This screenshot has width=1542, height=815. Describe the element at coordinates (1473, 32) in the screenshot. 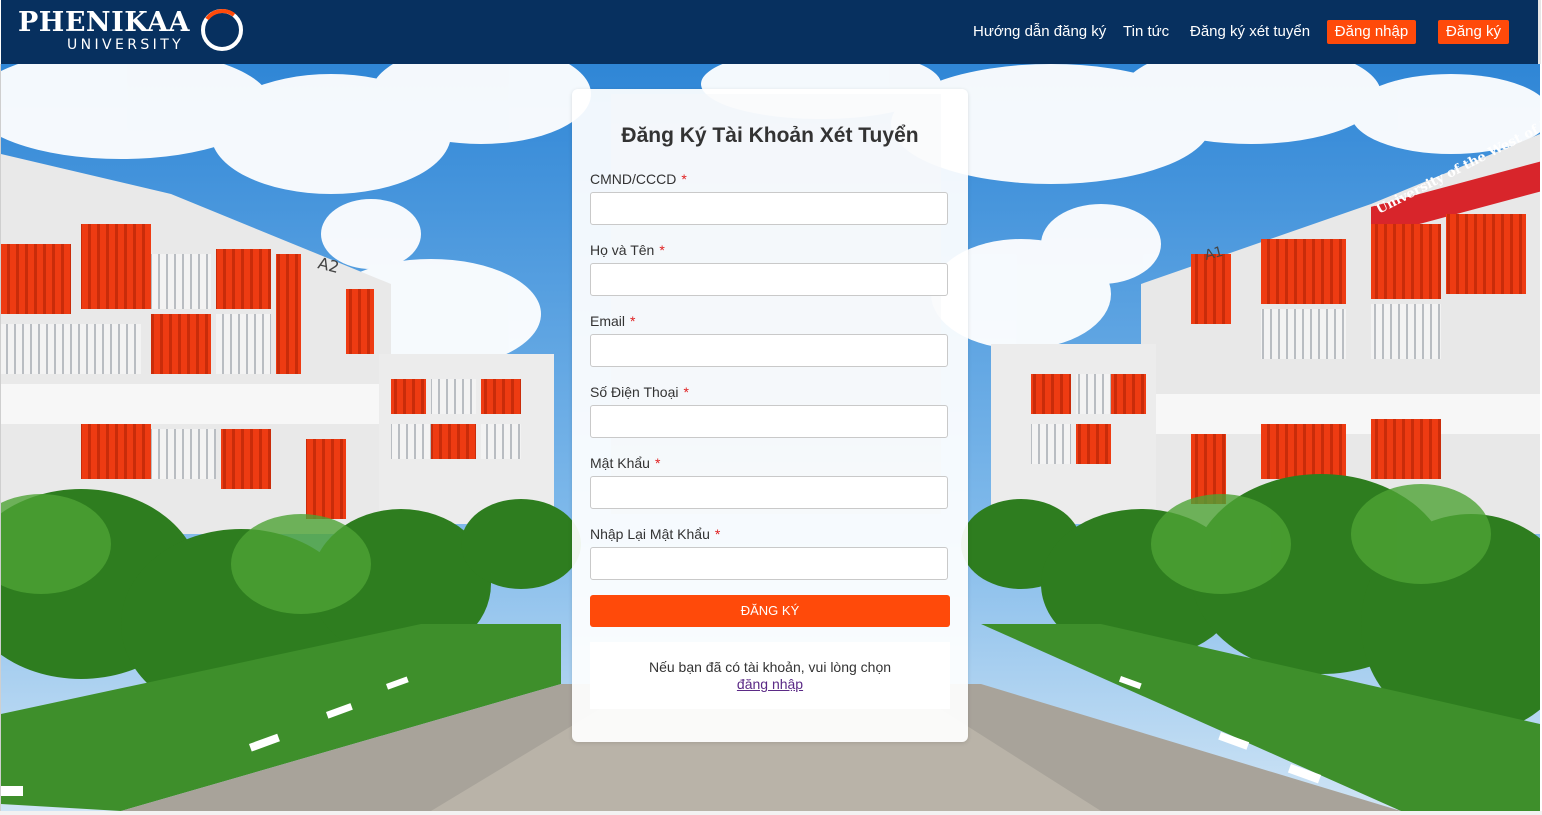

I see `register-button: Đăng ký` at that location.